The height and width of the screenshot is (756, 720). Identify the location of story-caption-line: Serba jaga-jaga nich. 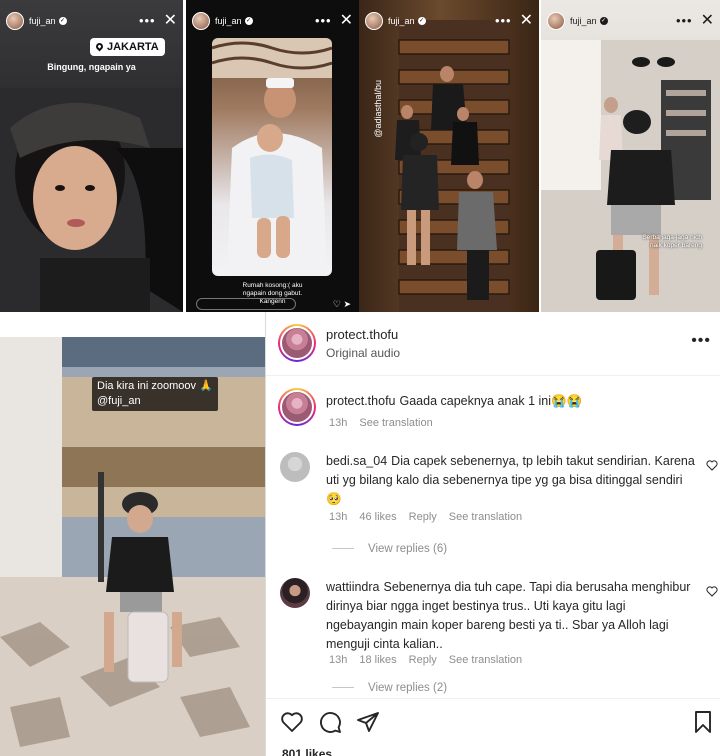
(672, 237).